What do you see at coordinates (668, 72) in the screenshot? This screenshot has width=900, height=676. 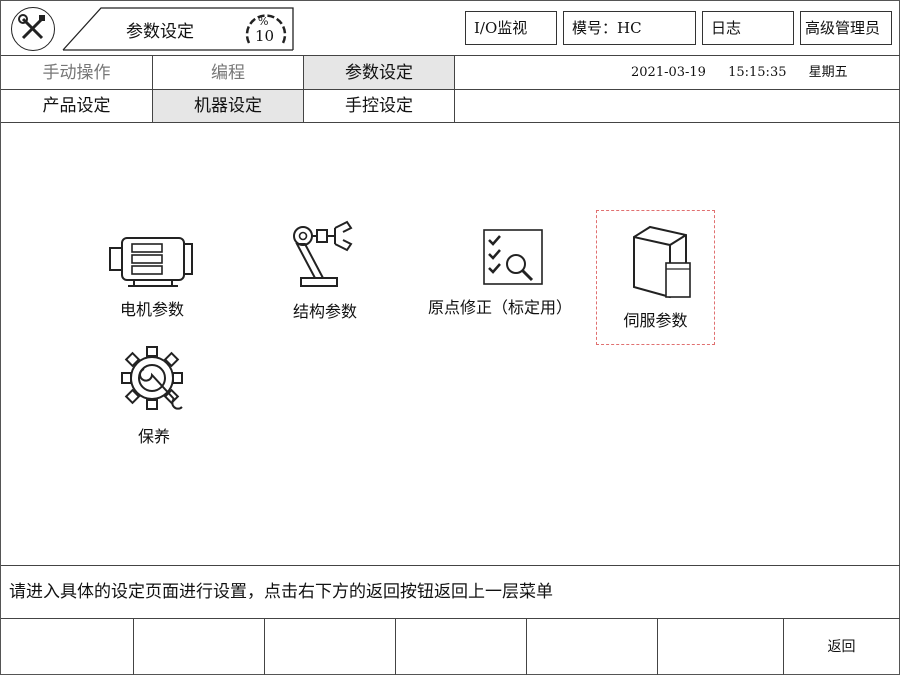 I see `date-text: 2021-03-19` at bounding box center [668, 72].